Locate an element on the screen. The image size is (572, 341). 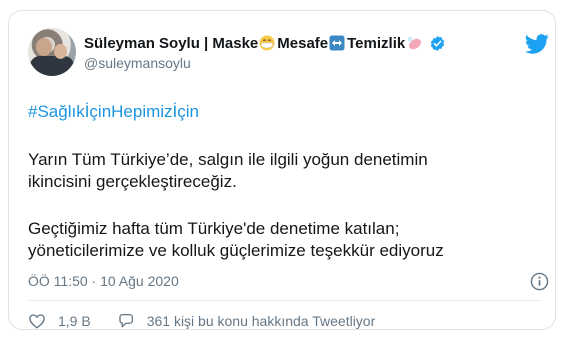
speech-bubble-icon is located at coordinates (126, 320).